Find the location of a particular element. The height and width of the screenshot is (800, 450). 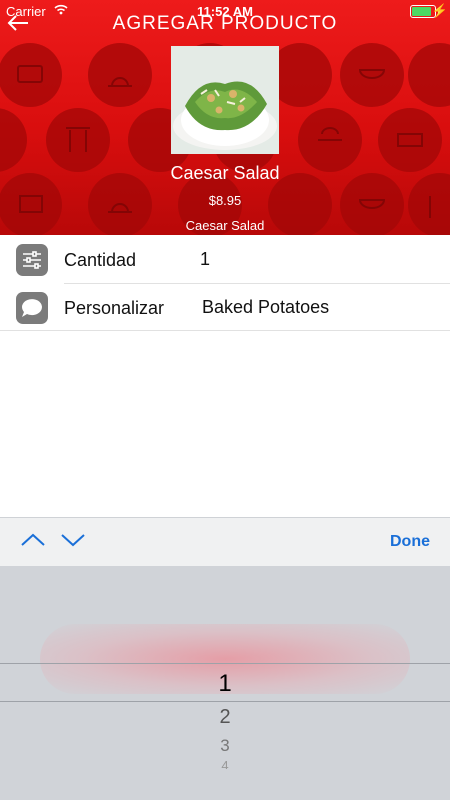

navigation-bar: AGREGAR PRODUCTO is located at coordinates (225, 25).